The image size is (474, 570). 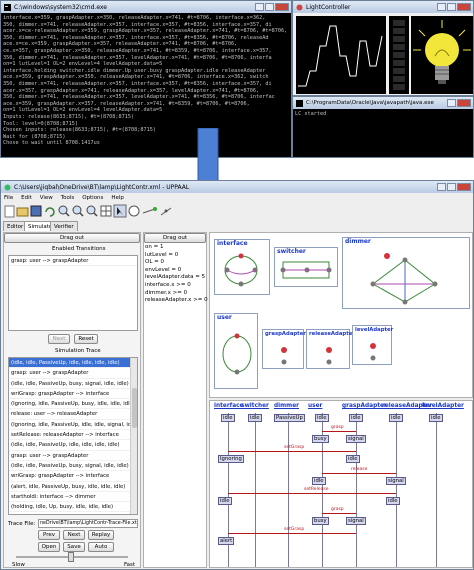 What do you see at coordinates (74, 547) in the screenshot?
I see `save-button: Save` at bounding box center [74, 547].